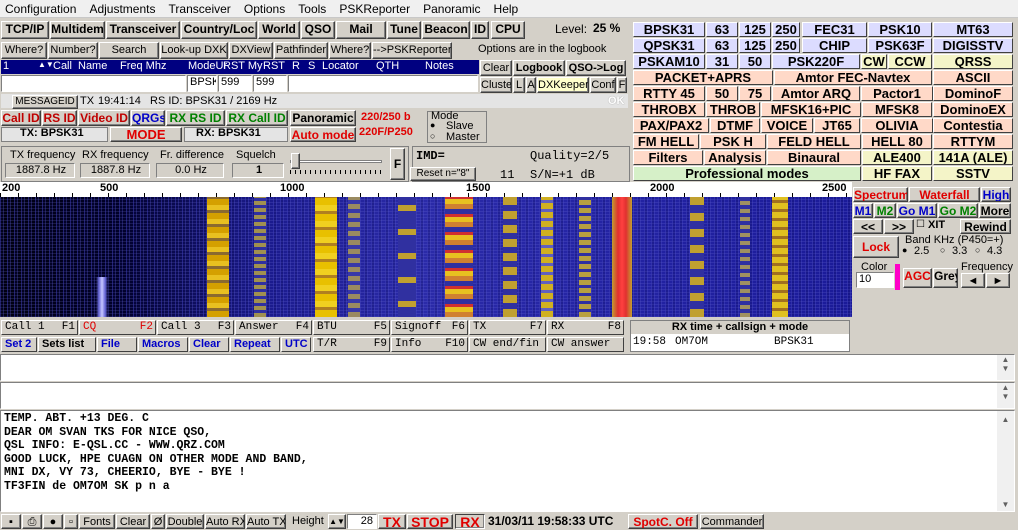 The width and height of the screenshot is (1018, 530). What do you see at coordinates (496, 85) in the screenshot?
I see `cluster-button: Cluster` at bounding box center [496, 85].